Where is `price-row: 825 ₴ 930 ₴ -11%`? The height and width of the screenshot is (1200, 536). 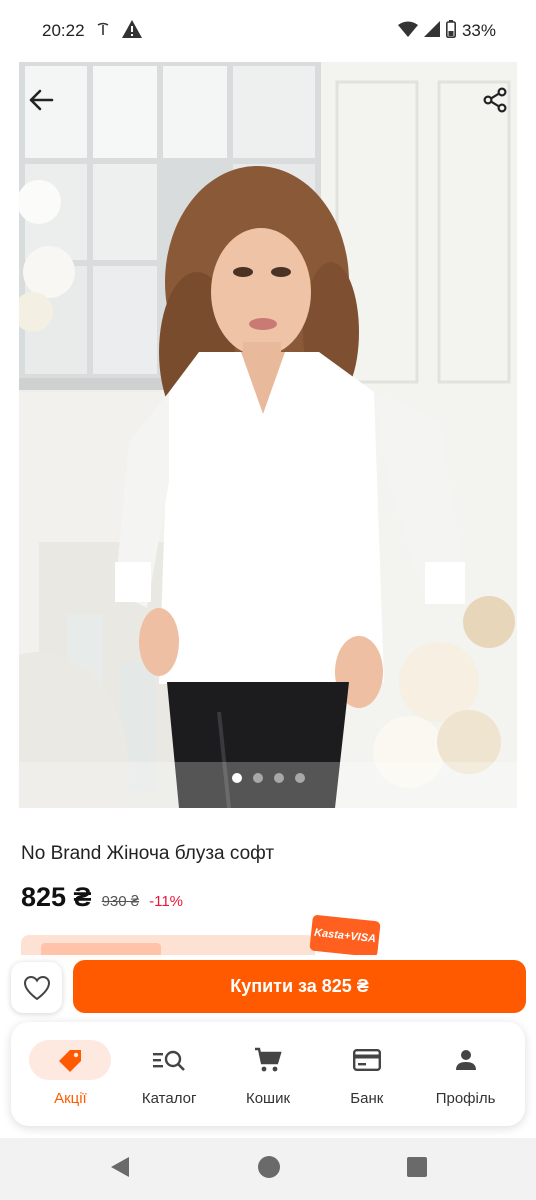
price-row: 825 ₴ 930 ₴ -11% is located at coordinates (102, 897).